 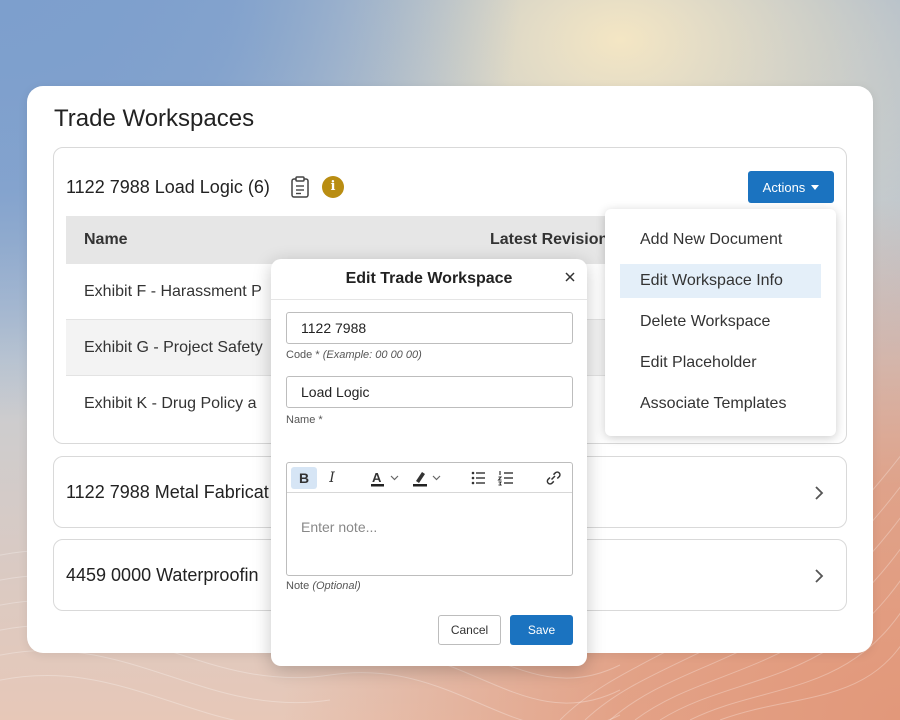 I want to click on menu-item-add-new-document: Add New Document, so click(x=720, y=240).